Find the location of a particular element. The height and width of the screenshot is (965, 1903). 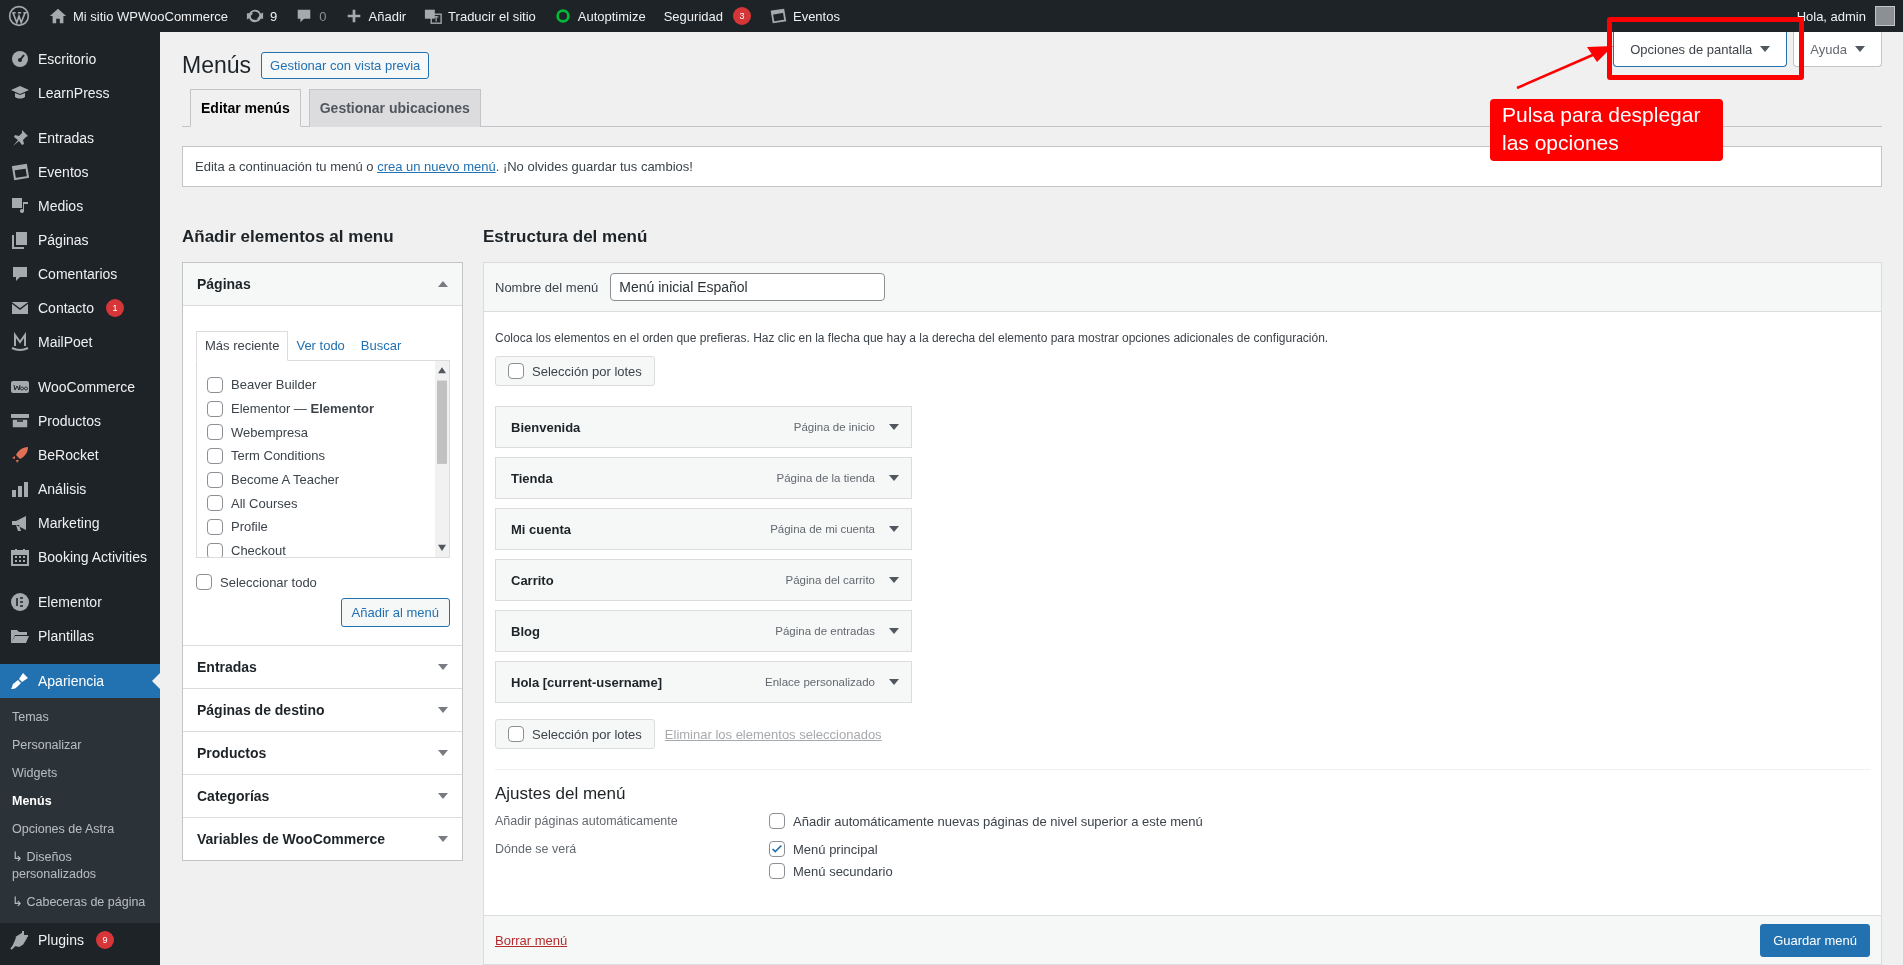

sidebar-item: MailPoet is located at coordinates (80, 342).